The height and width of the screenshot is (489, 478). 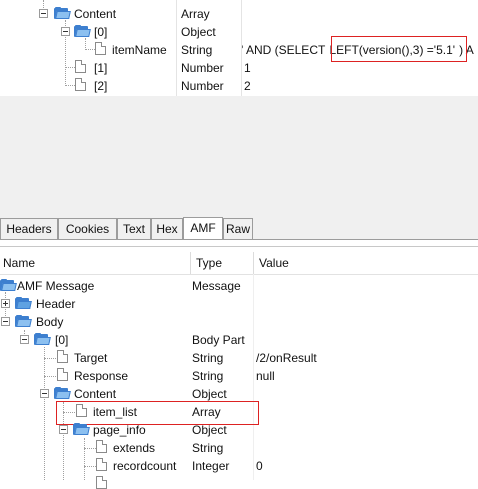 I want to click on tree-row-name: page_info, so click(x=119, y=430).